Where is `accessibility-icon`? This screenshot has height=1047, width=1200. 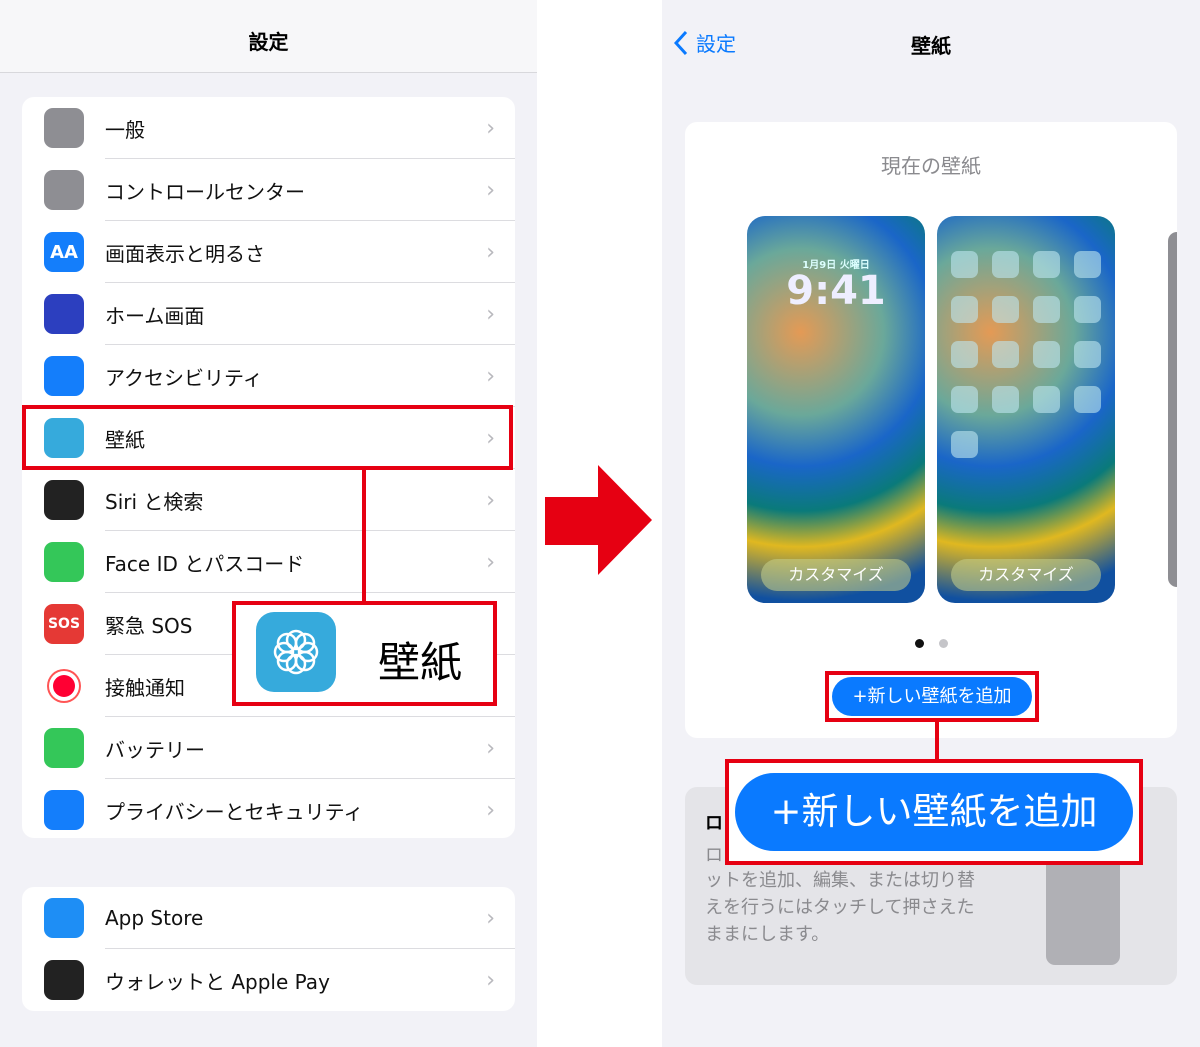 accessibility-icon is located at coordinates (64, 376).